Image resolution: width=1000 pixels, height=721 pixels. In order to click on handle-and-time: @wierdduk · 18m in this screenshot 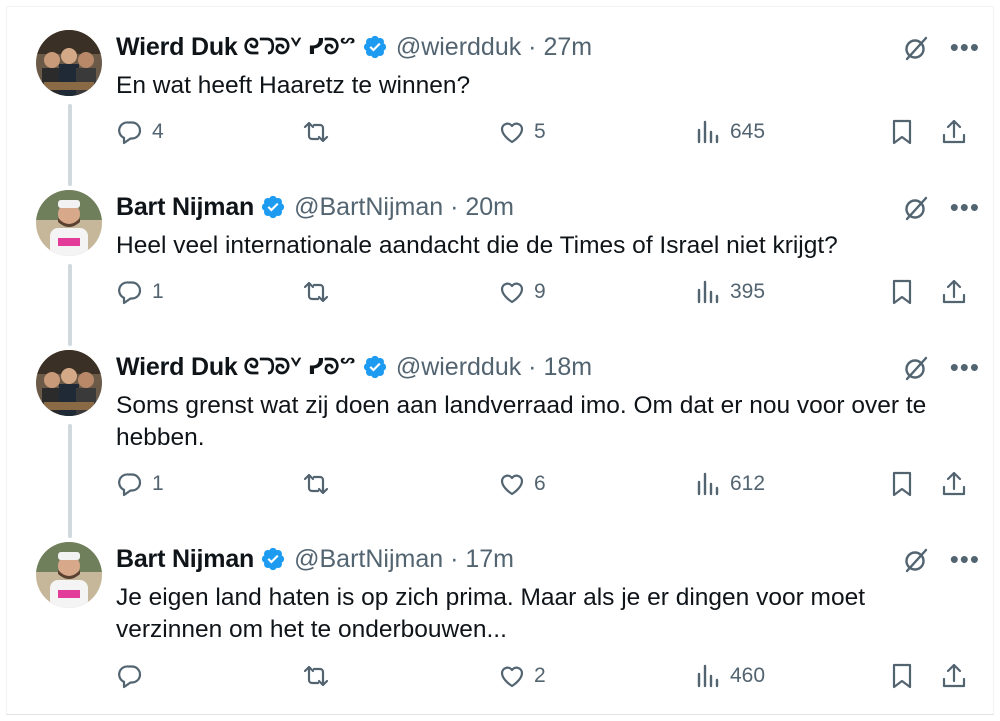, I will do `click(494, 367)`.